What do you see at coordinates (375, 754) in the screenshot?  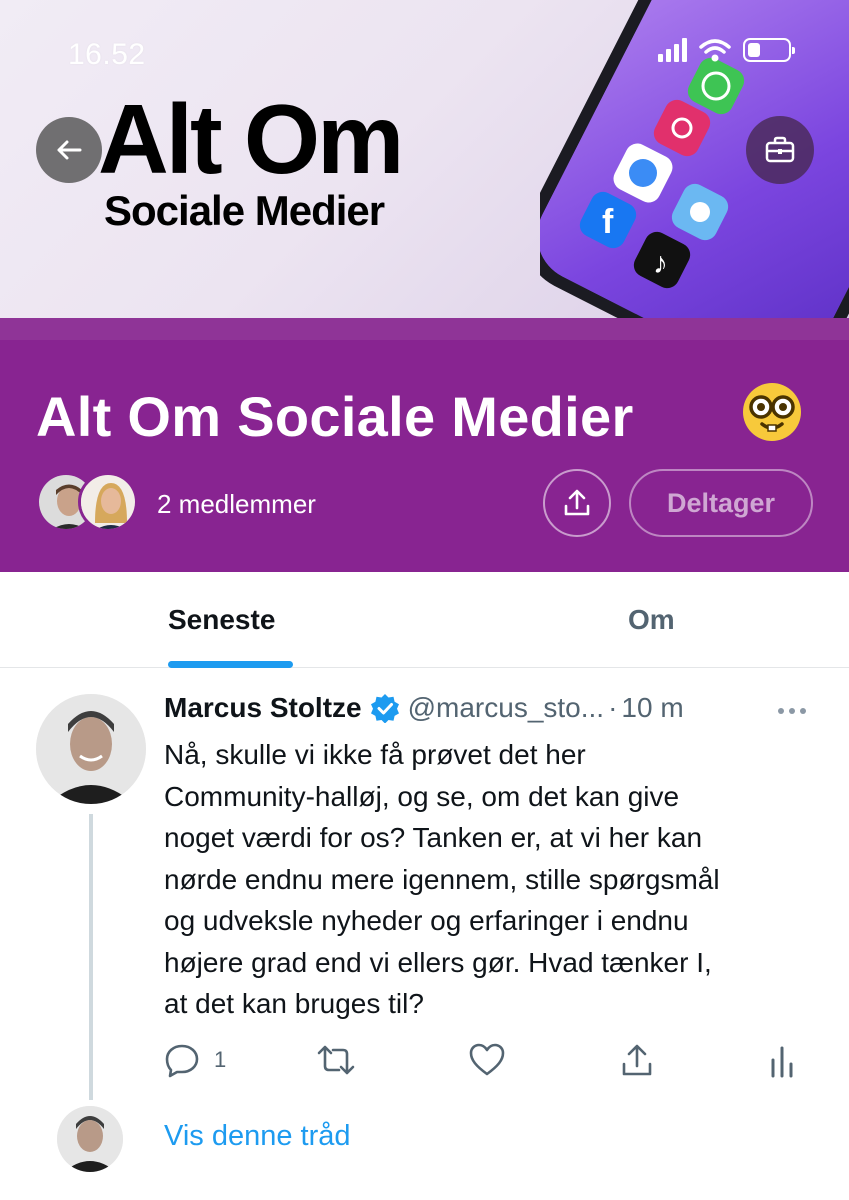 I see `tweet-text-line: Nå, skulle vi ikke få prøvet det her` at bounding box center [375, 754].